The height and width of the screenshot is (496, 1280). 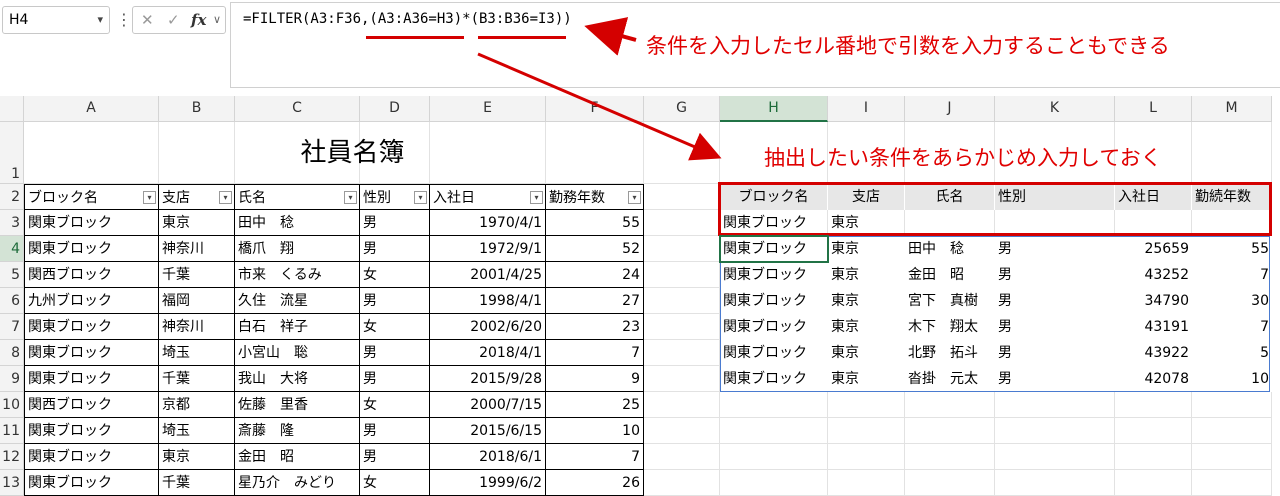 I want to click on arrow-to-formula, so click(x=610, y=36).